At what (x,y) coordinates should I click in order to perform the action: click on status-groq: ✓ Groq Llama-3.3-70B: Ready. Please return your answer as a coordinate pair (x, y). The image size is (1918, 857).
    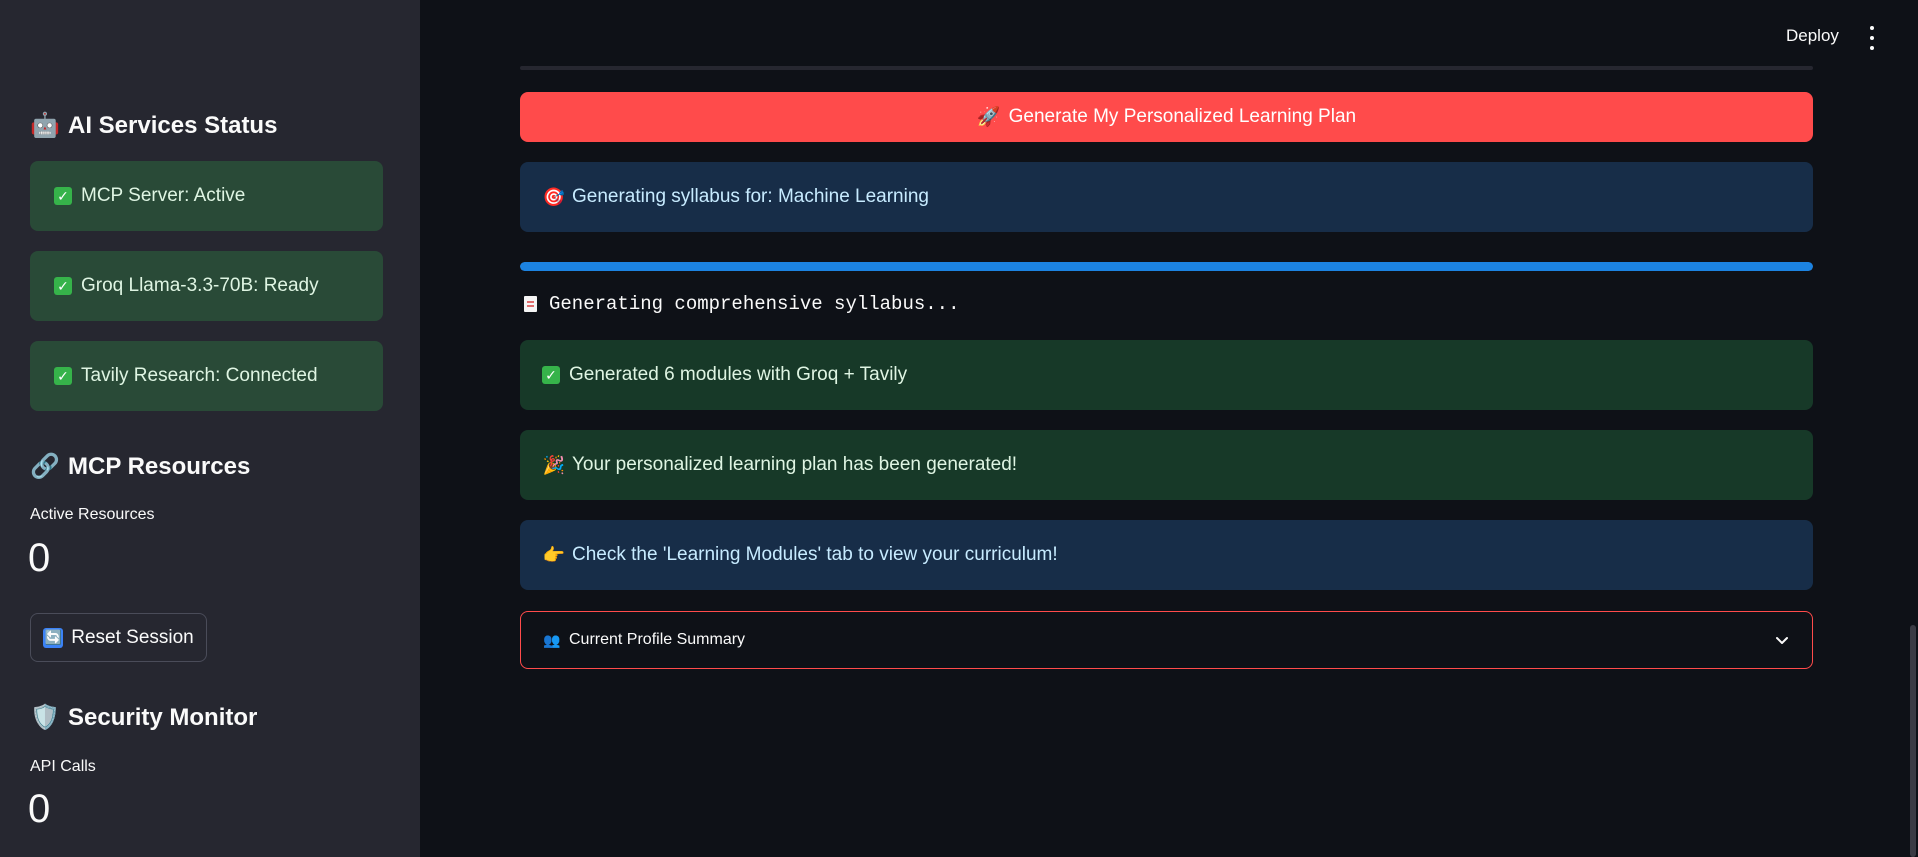
    Looking at the image, I should click on (206, 286).